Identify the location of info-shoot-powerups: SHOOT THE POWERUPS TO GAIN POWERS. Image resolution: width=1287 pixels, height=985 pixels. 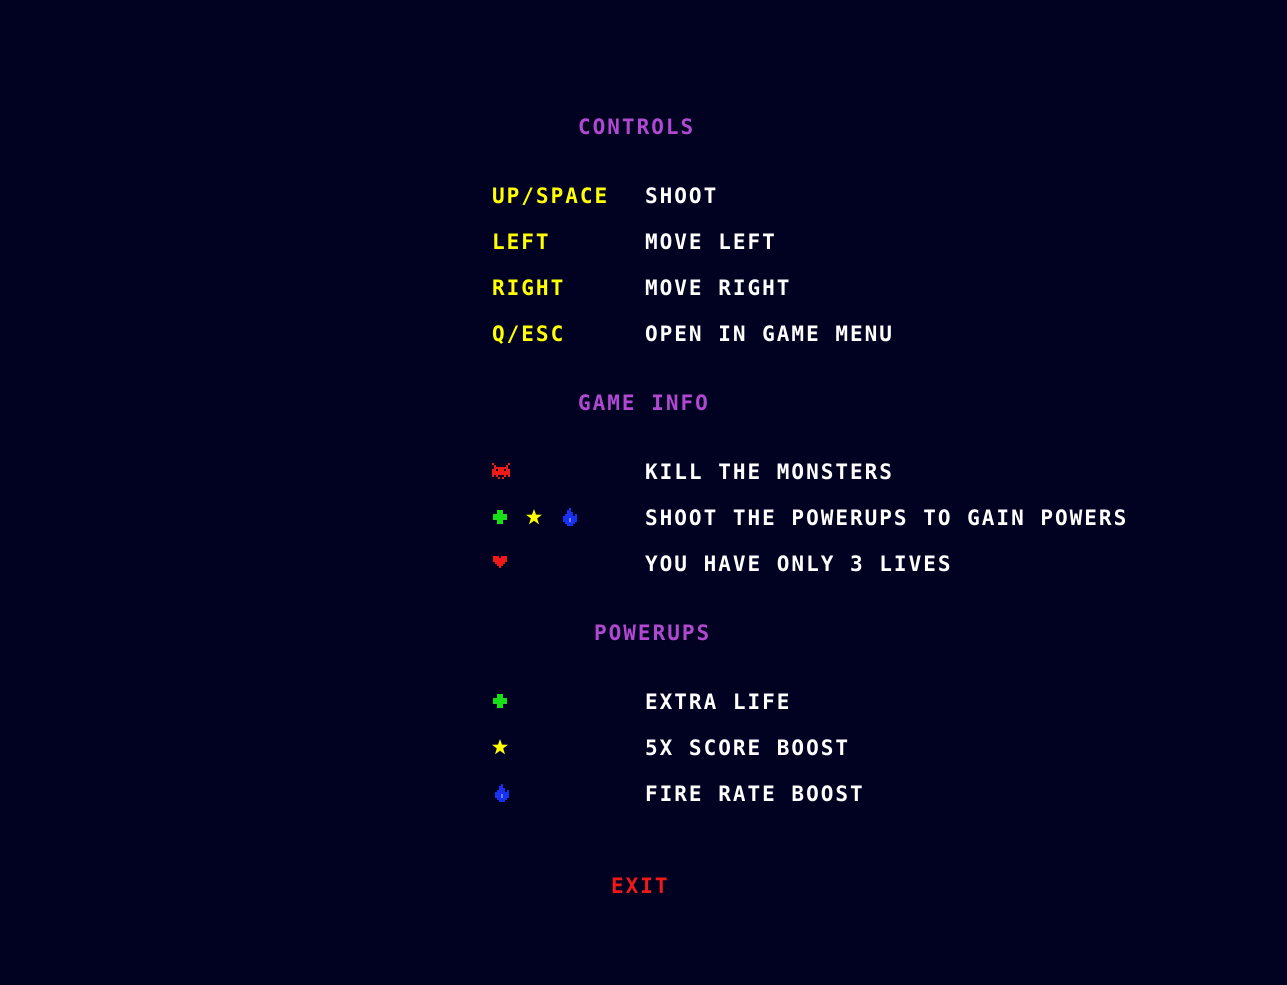
(887, 518).